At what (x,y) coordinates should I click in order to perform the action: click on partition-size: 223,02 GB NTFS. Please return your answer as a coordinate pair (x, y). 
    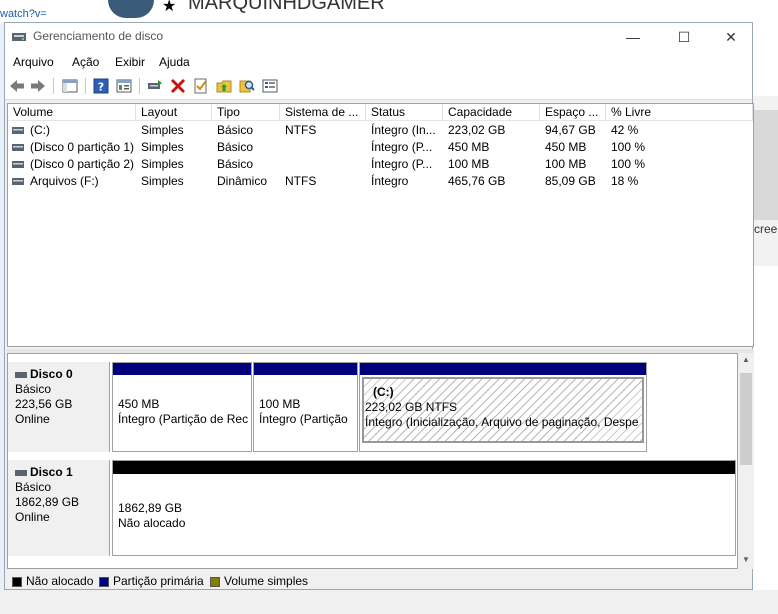
    Looking at the image, I should click on (411, 407).